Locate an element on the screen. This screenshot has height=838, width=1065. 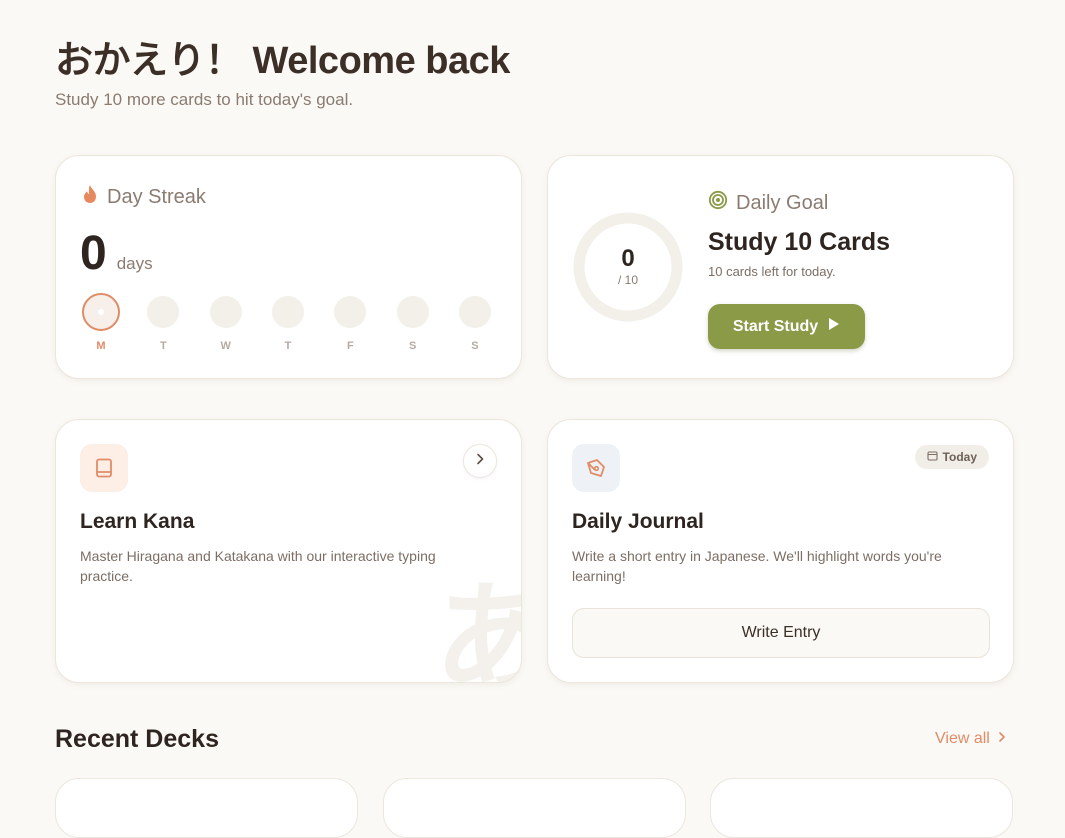
write-entry-button: Write Entry is located at coordinates (781, 633).